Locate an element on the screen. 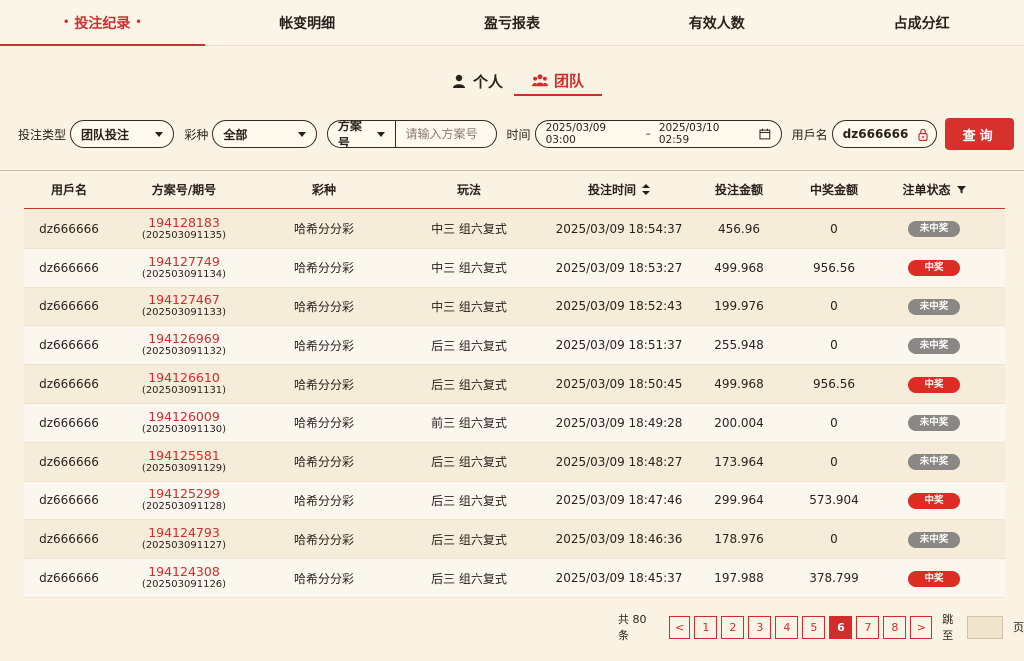 This screenshot has width=1024, height=661. mode-personal-label: 个人 is located at coordinates (487, 81).